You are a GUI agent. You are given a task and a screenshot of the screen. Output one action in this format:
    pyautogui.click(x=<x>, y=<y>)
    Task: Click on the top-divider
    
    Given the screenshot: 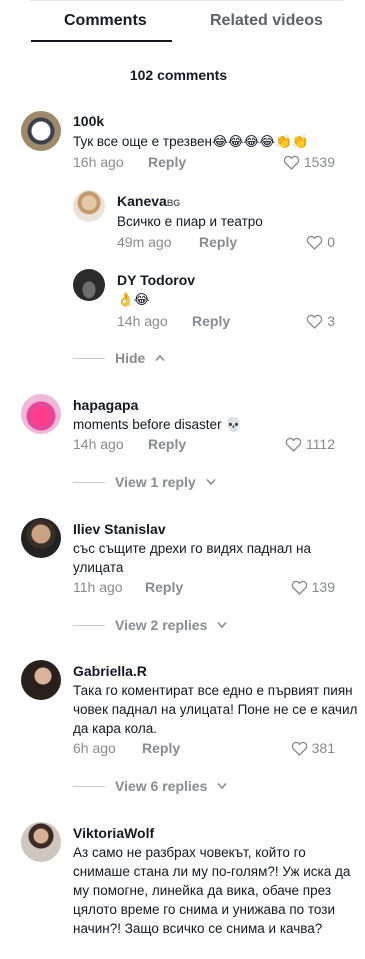 What is the action you would take?
    pyautogui.click(x=186, y=0)
    